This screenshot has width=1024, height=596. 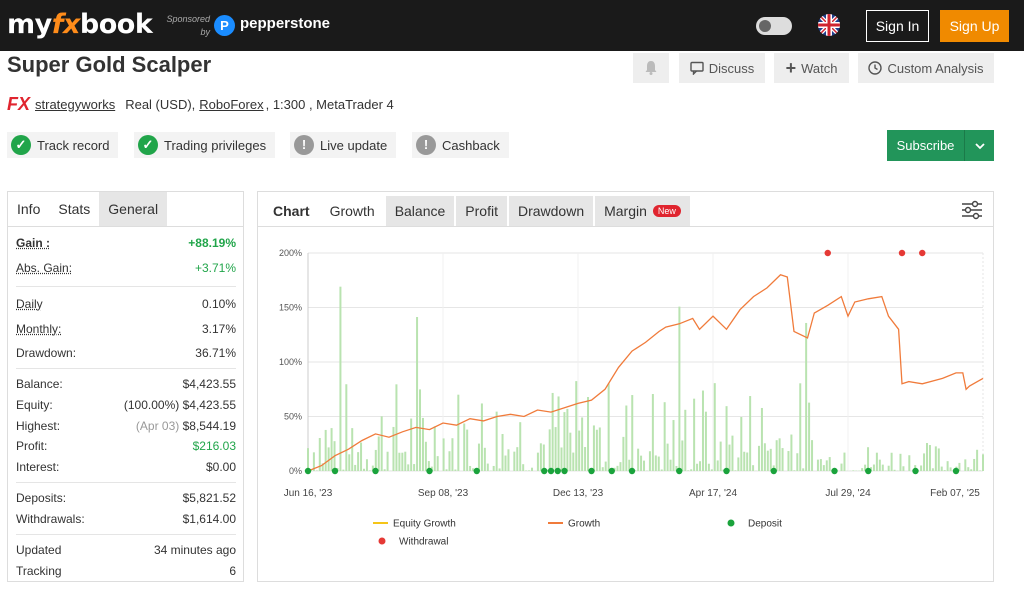 I want to click on owner-link: strategyworks, so click(x=75, y=104).